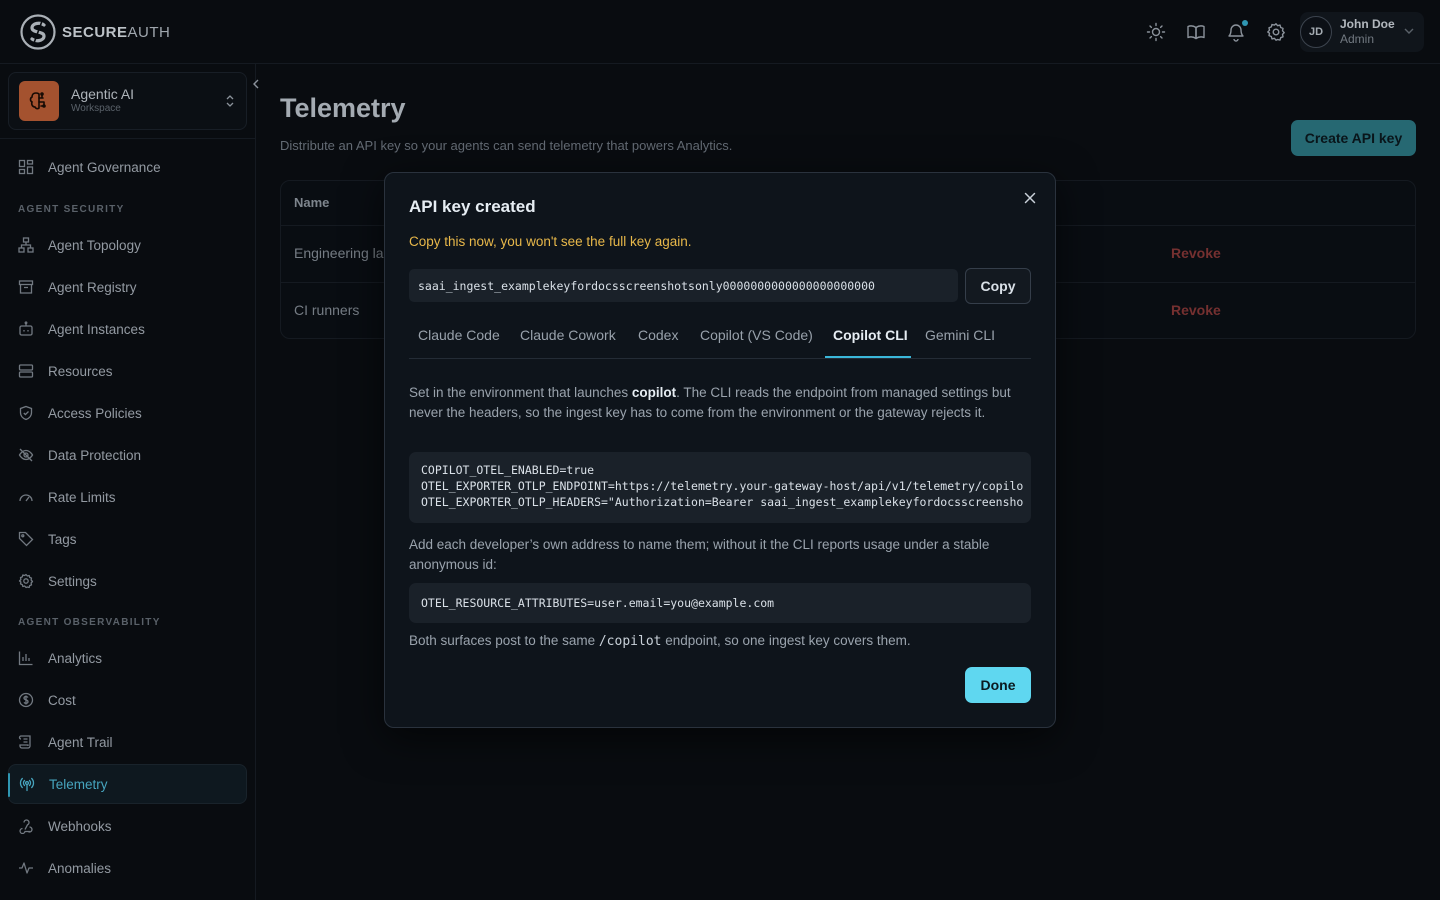  What do you see at coordinates (630, 641) in the screenshot?
I see `endpoint-path: /copilot` at bounding box center [630, 641].